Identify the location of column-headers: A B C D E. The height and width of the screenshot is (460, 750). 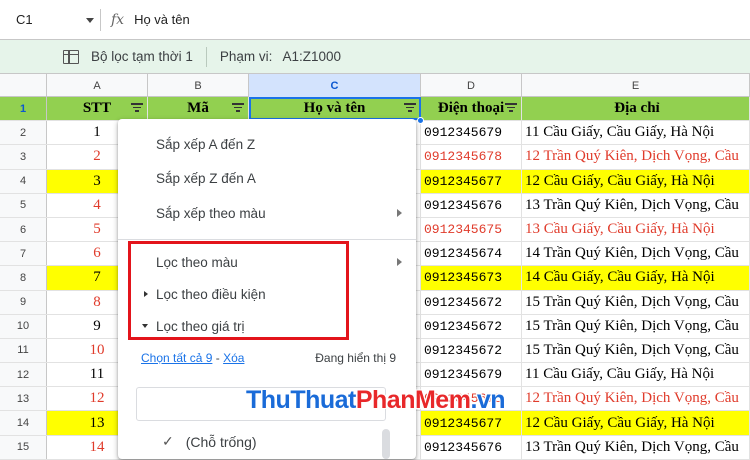
(375, 85).